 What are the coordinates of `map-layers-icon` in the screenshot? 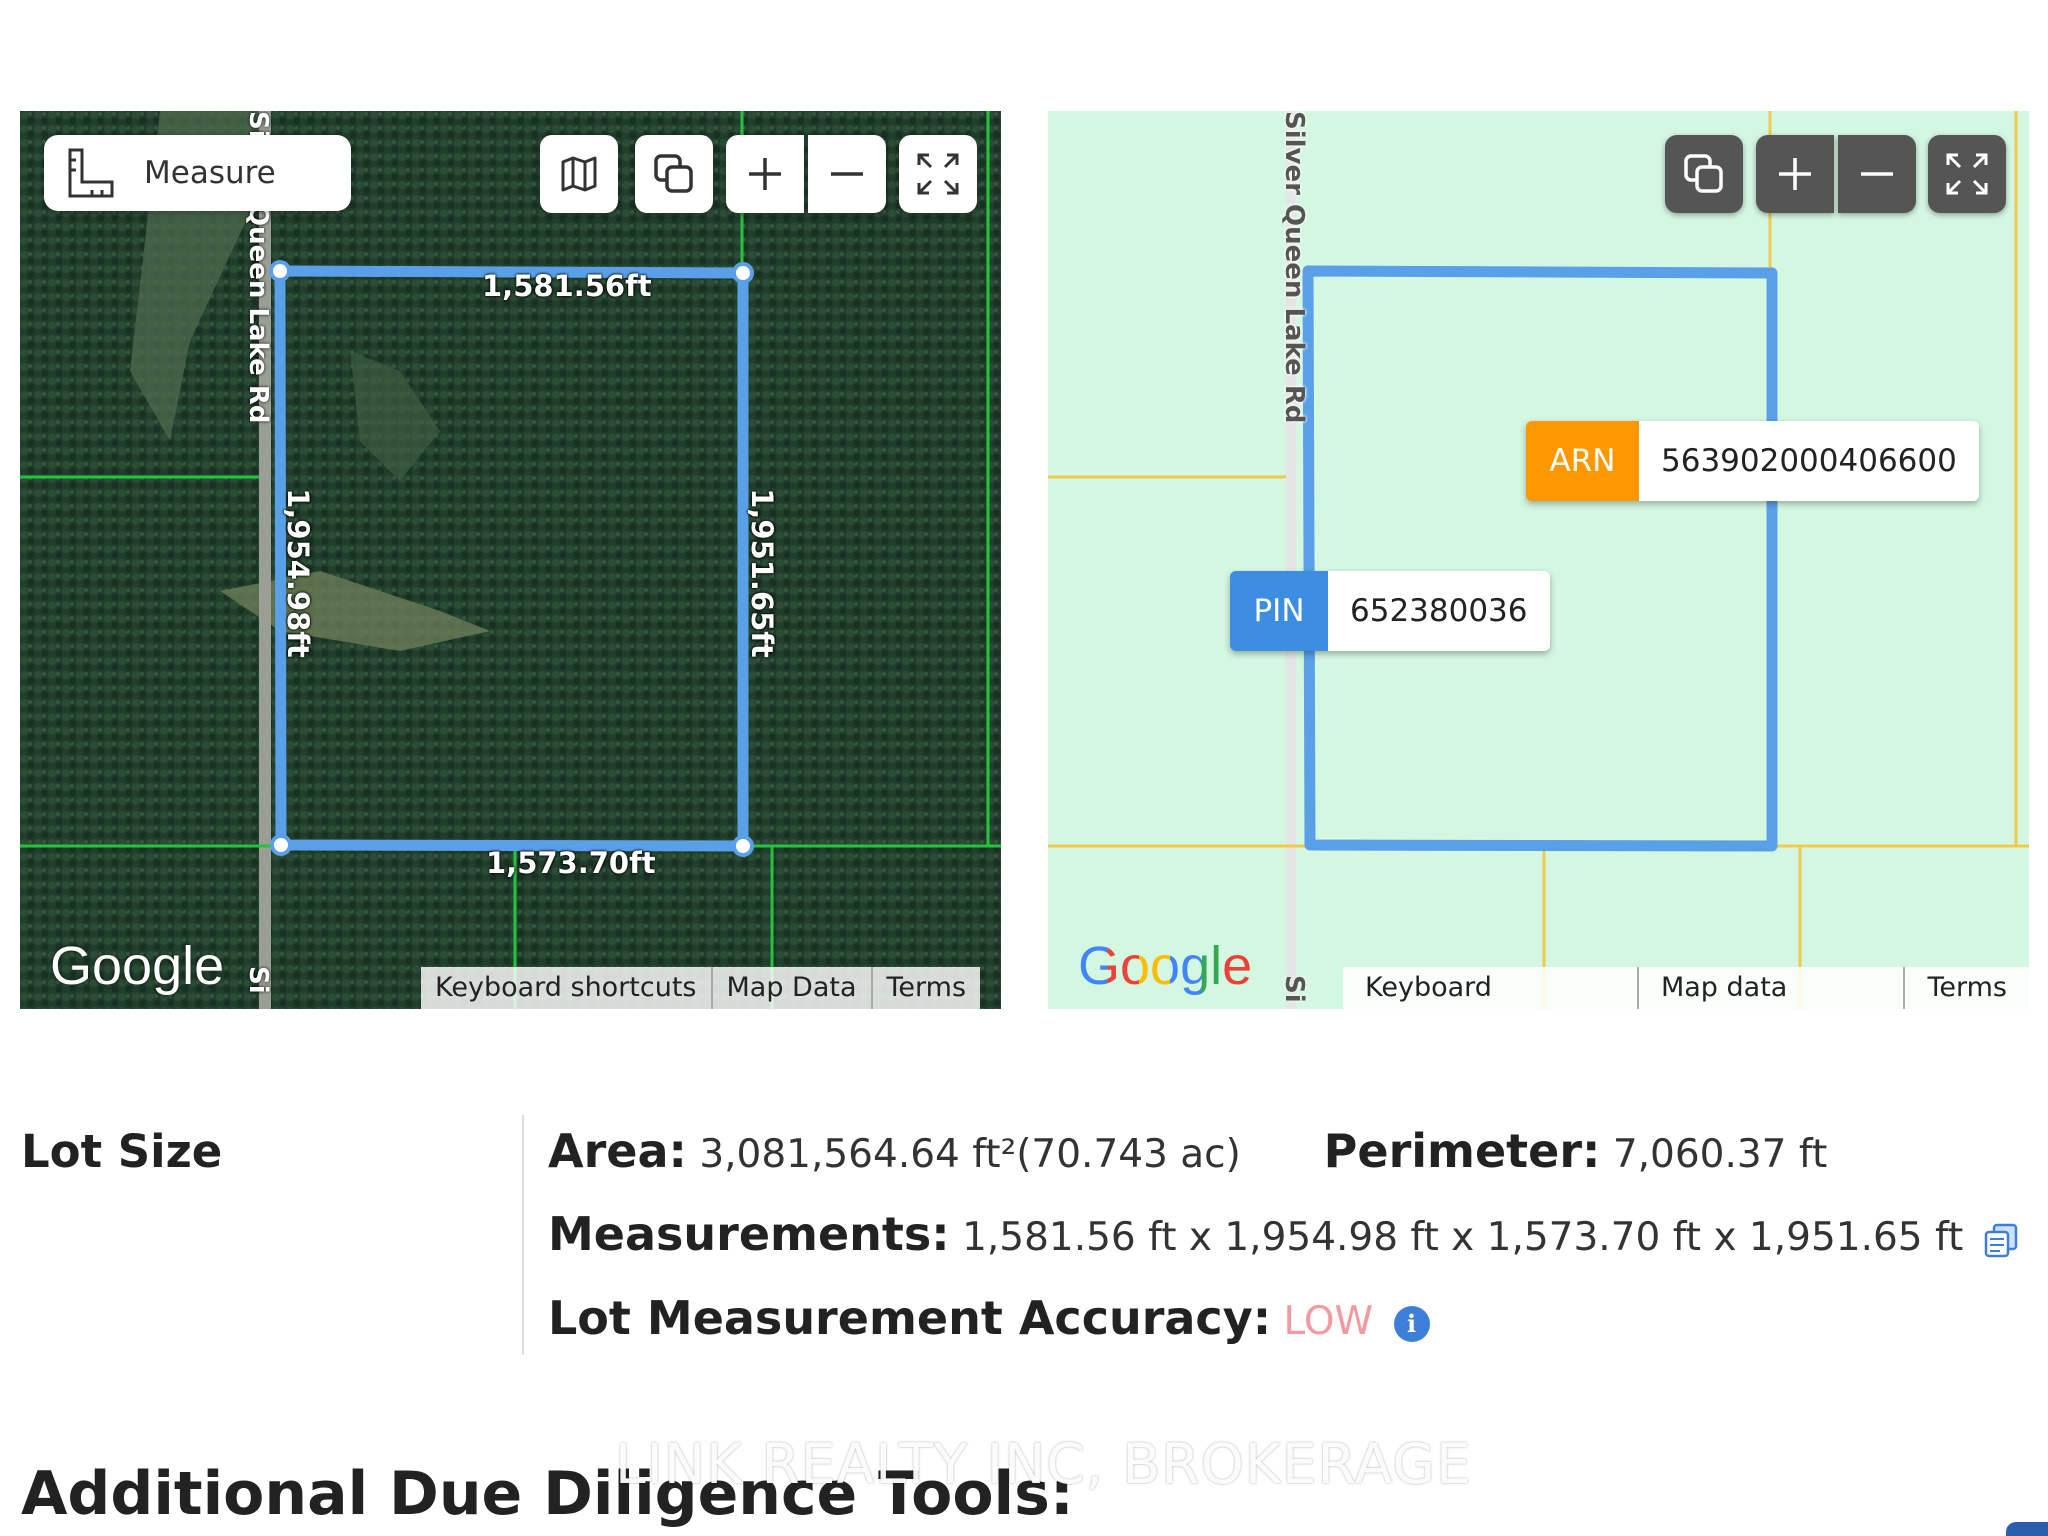 It's located at (579, 174).